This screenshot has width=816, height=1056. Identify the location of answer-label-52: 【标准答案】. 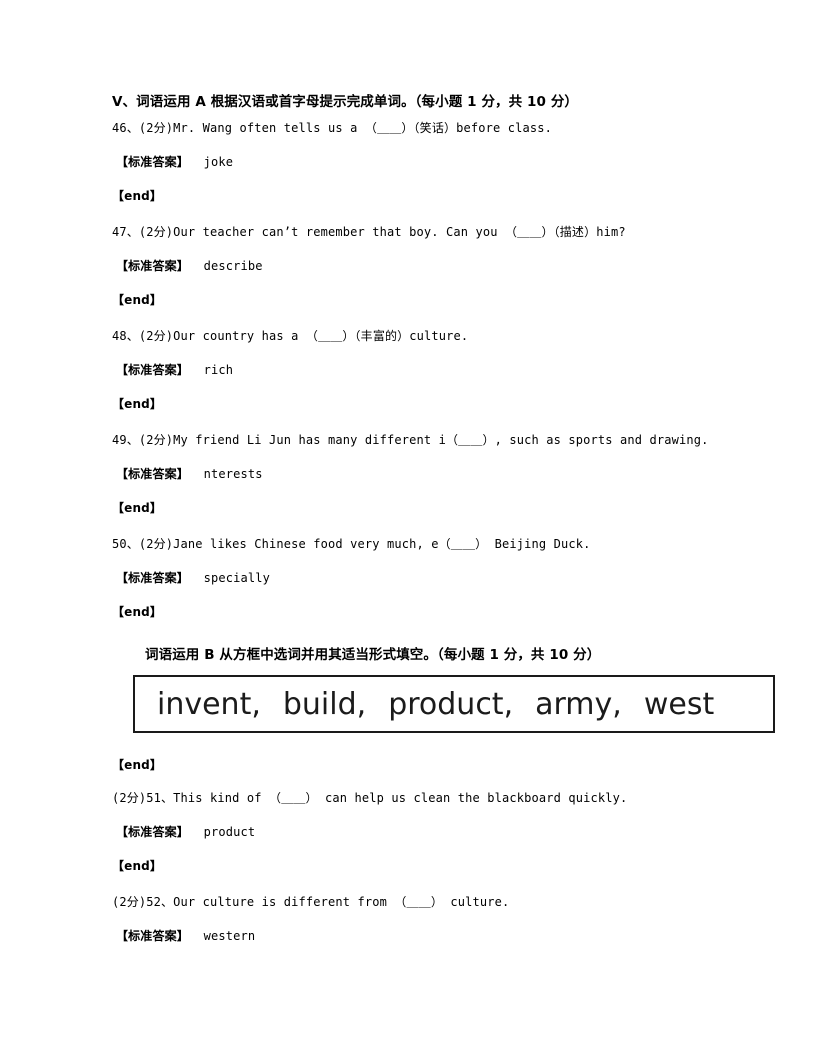
(152, 936).